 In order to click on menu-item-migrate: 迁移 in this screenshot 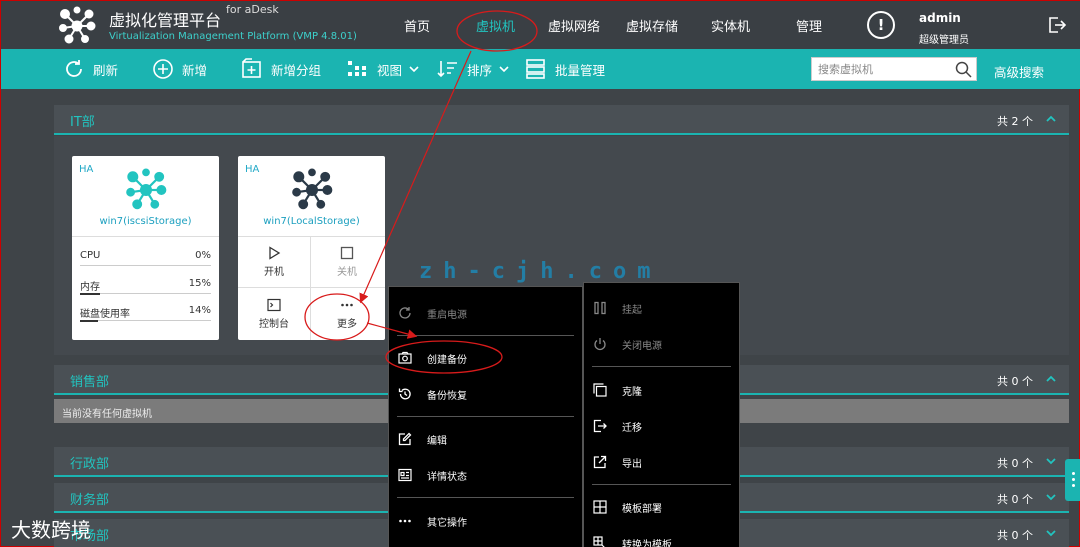, I will do `click(661, 426)`.